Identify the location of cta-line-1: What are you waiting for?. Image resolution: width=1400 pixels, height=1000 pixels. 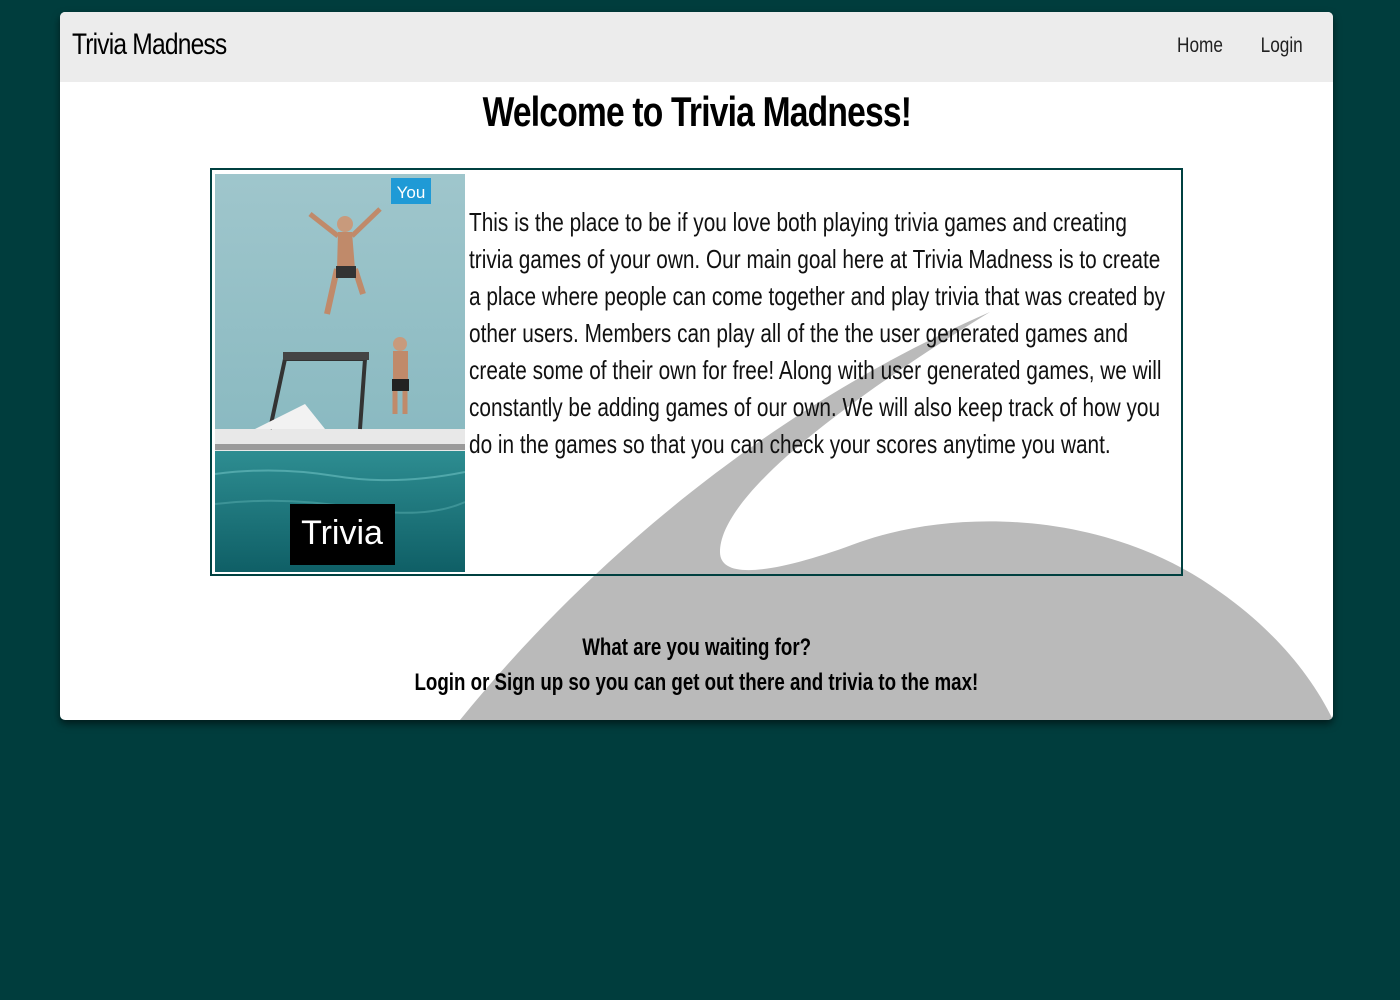
(696, 647).